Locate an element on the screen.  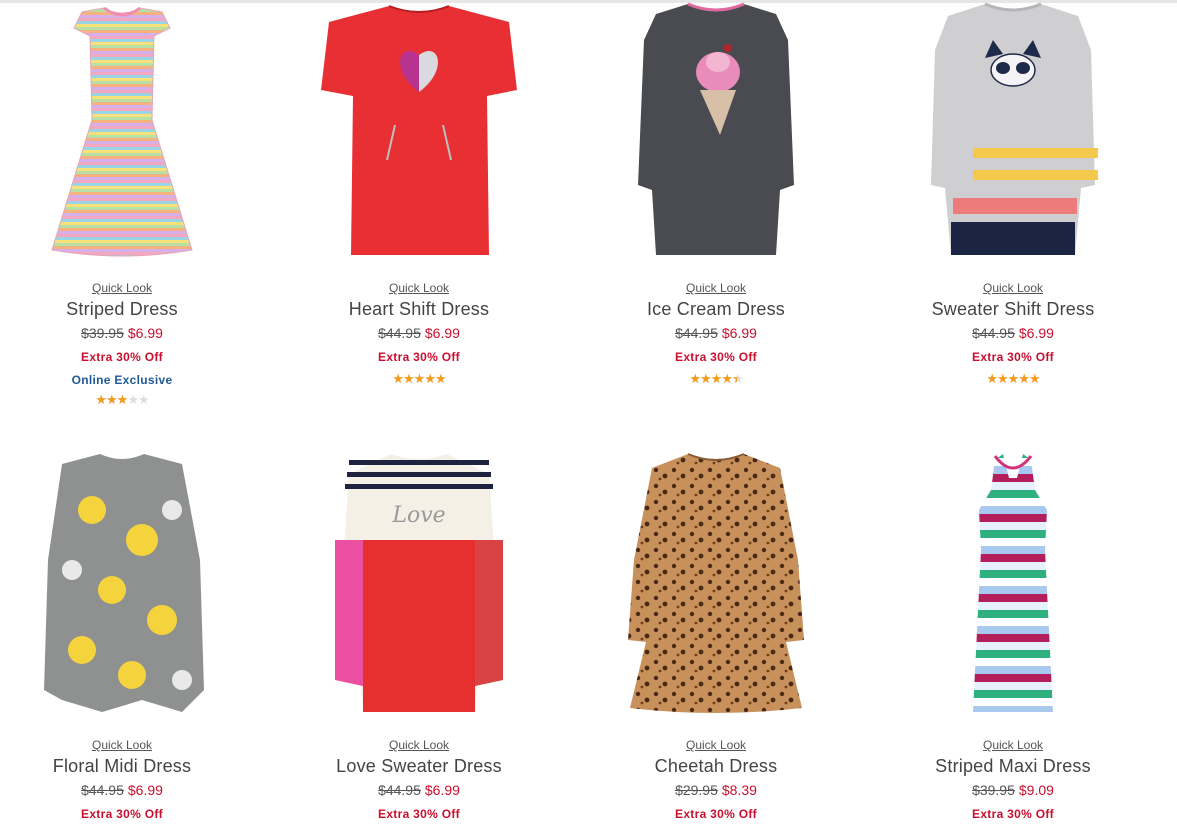
cheetah-dress-image is located at coordinates (716, 583).